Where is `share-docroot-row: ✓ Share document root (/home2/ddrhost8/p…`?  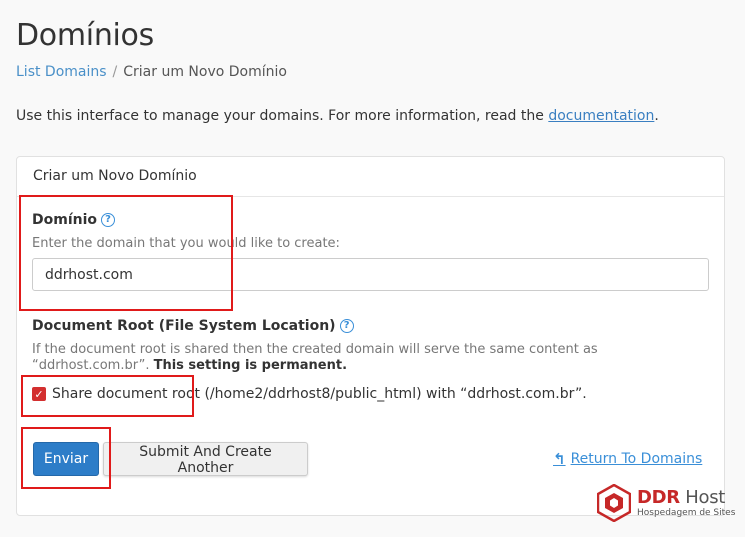 share-docroot-row: ✓ Share document root (/home2/ddrhost8/p… is located at coordinates (309, 394).